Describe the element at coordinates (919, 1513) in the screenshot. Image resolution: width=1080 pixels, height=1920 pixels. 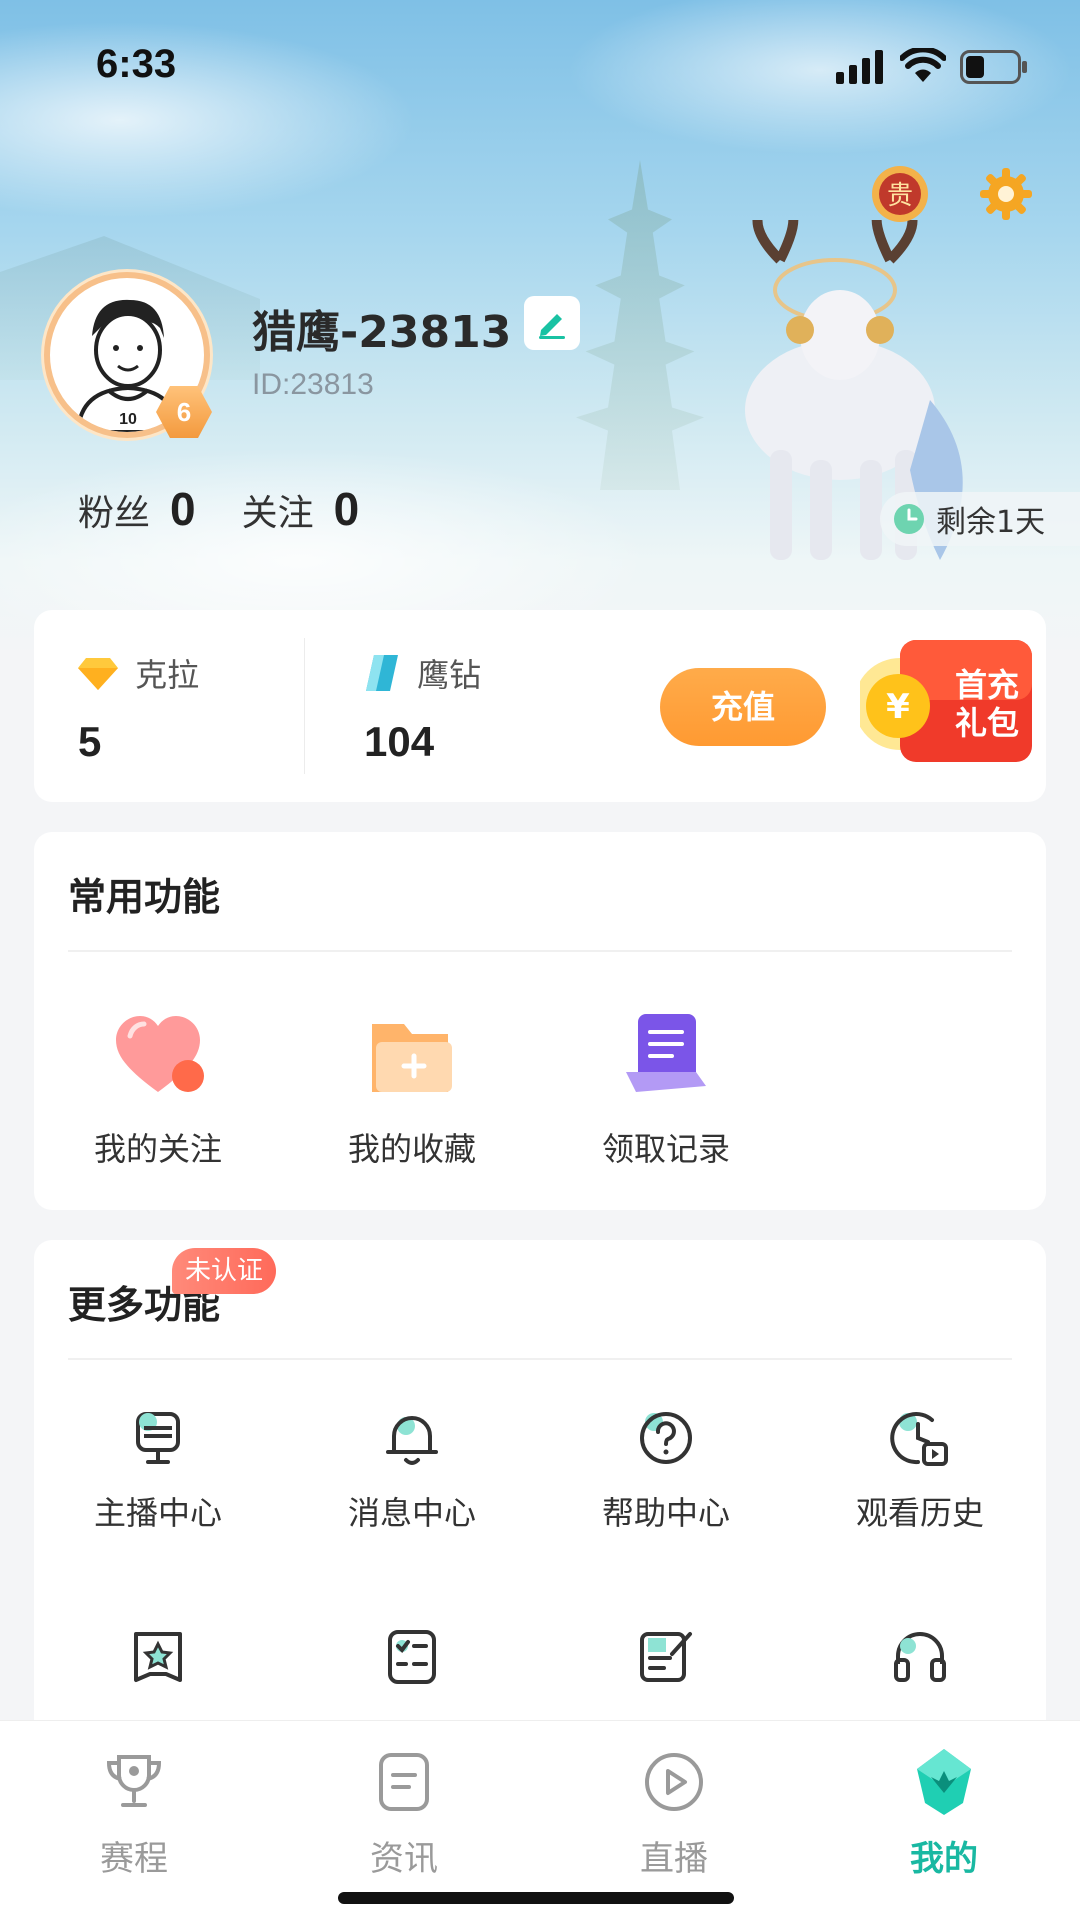
I see `watch-history-label: 观看历史` at that location.